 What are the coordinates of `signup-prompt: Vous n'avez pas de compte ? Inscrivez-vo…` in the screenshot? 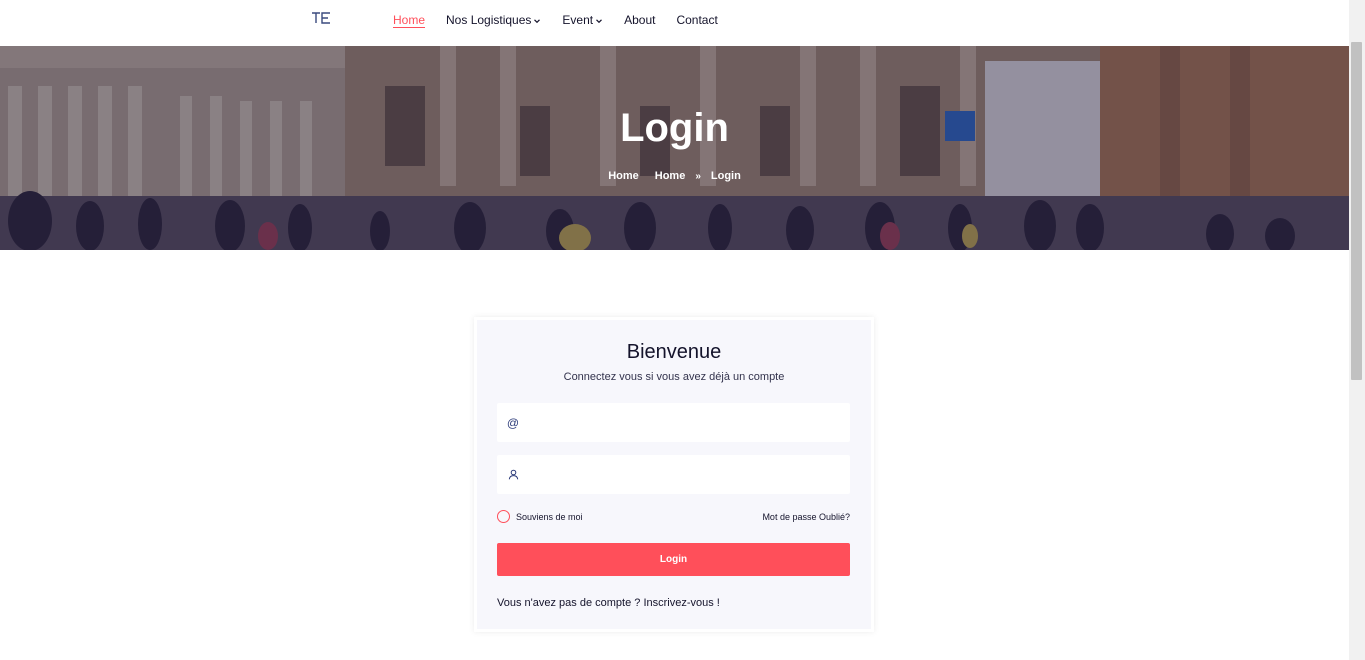 It's located at (608, 603).